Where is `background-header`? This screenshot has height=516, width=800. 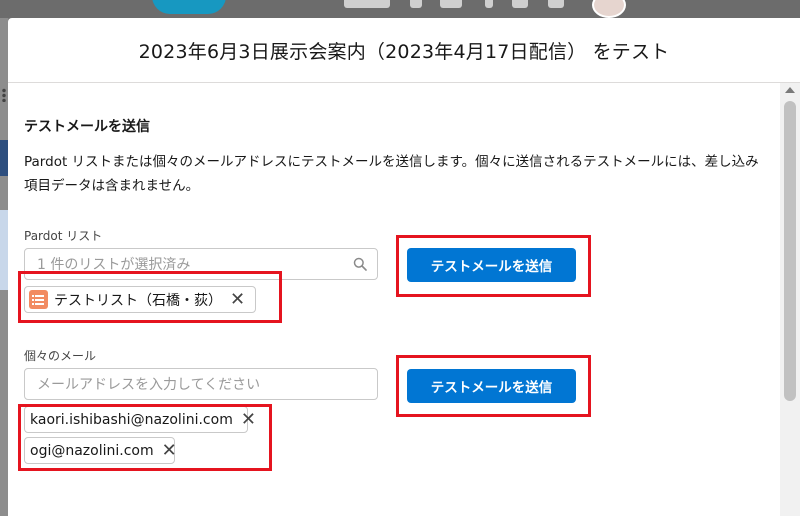
background-header is located at coordinates (400, 9).